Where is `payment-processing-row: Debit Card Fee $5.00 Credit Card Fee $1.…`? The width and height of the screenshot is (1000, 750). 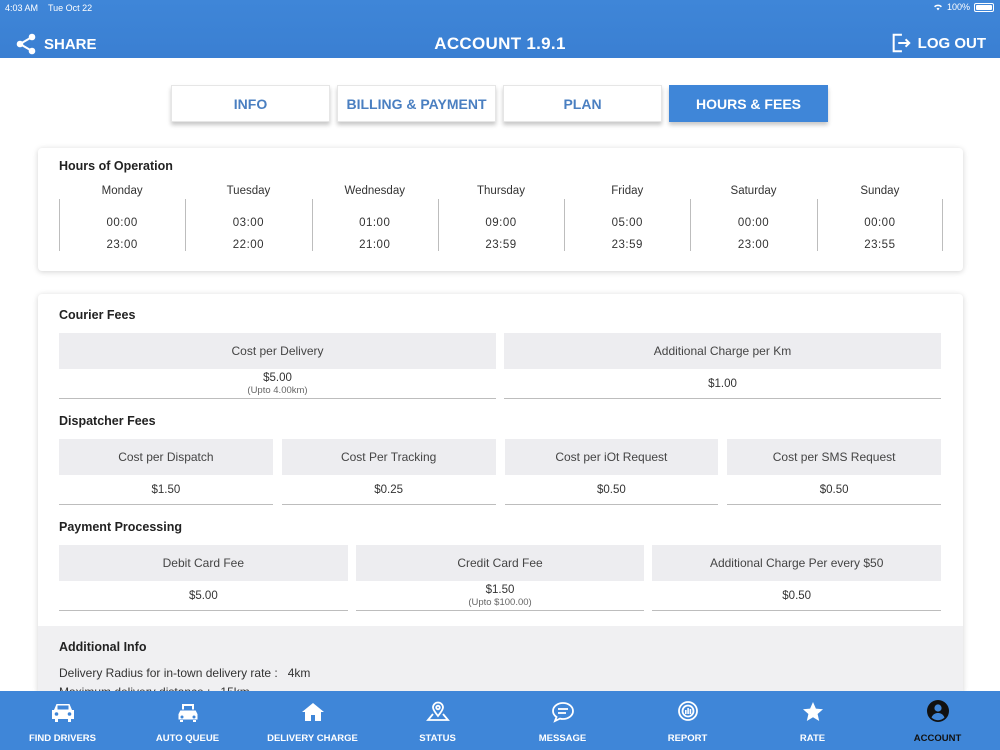 payment-processing-row: Debit Card Fee $5.00 Credit Card Fee $1.… is located at coordinates (500, 578).